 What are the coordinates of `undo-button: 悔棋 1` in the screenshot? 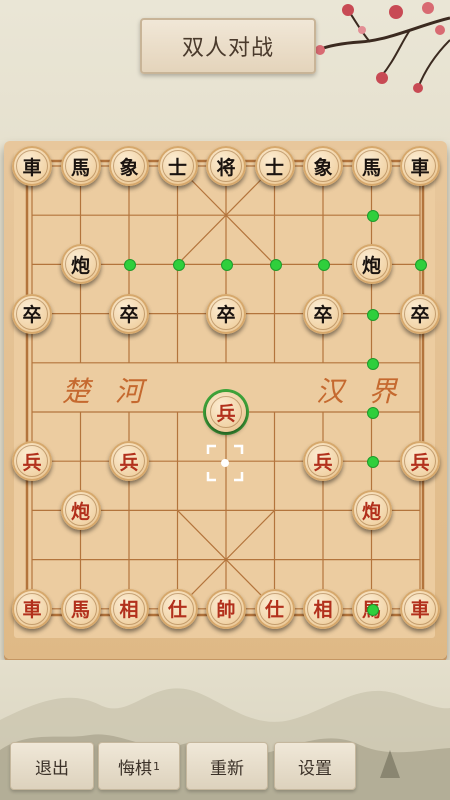 It's located at (139, 766).